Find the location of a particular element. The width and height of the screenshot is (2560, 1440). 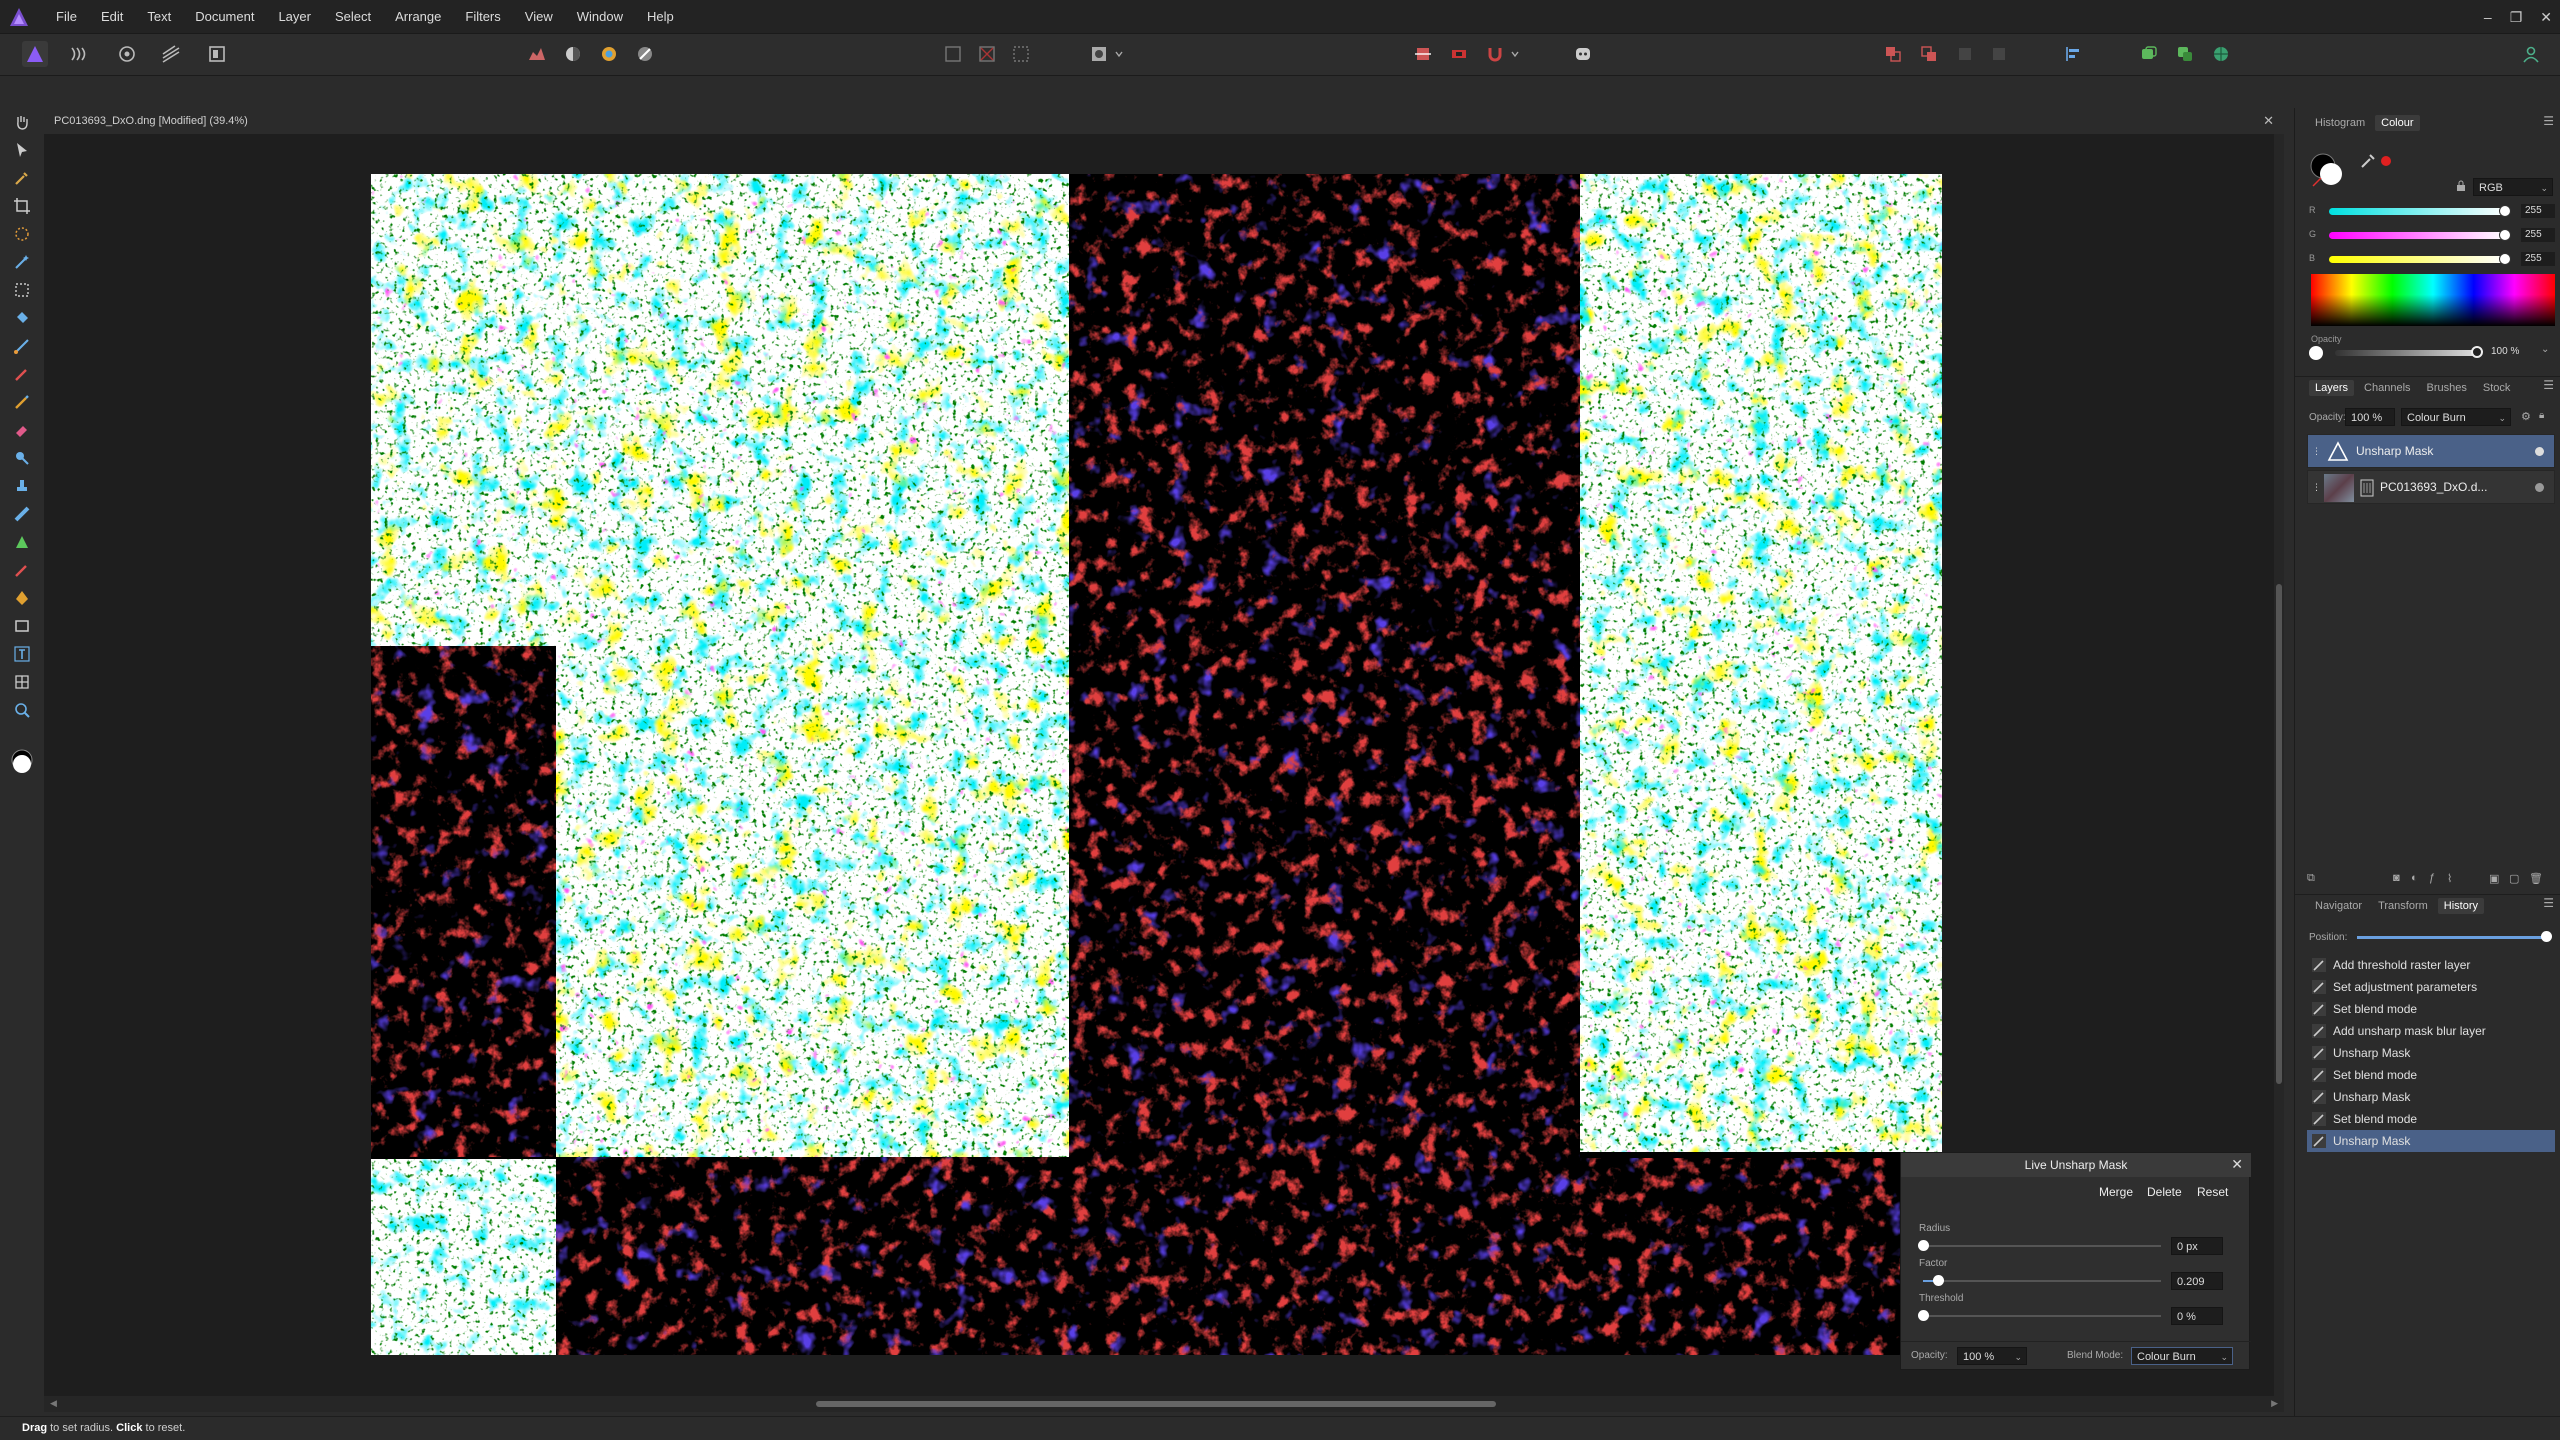

red-slider-track is located at coordinates (2417, 211).